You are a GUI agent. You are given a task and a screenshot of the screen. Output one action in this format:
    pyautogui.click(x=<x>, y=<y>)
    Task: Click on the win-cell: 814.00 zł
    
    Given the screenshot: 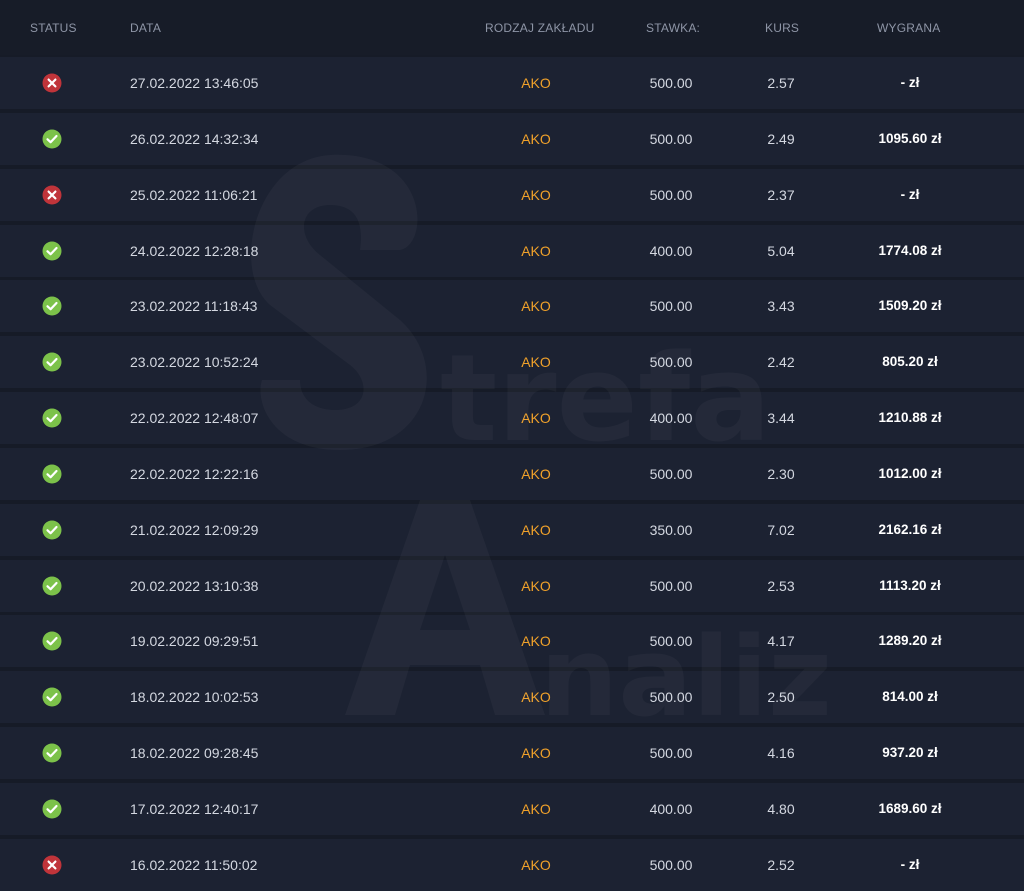 What is the action you would take?
    pyautogui.click(x=910, y=697)
    